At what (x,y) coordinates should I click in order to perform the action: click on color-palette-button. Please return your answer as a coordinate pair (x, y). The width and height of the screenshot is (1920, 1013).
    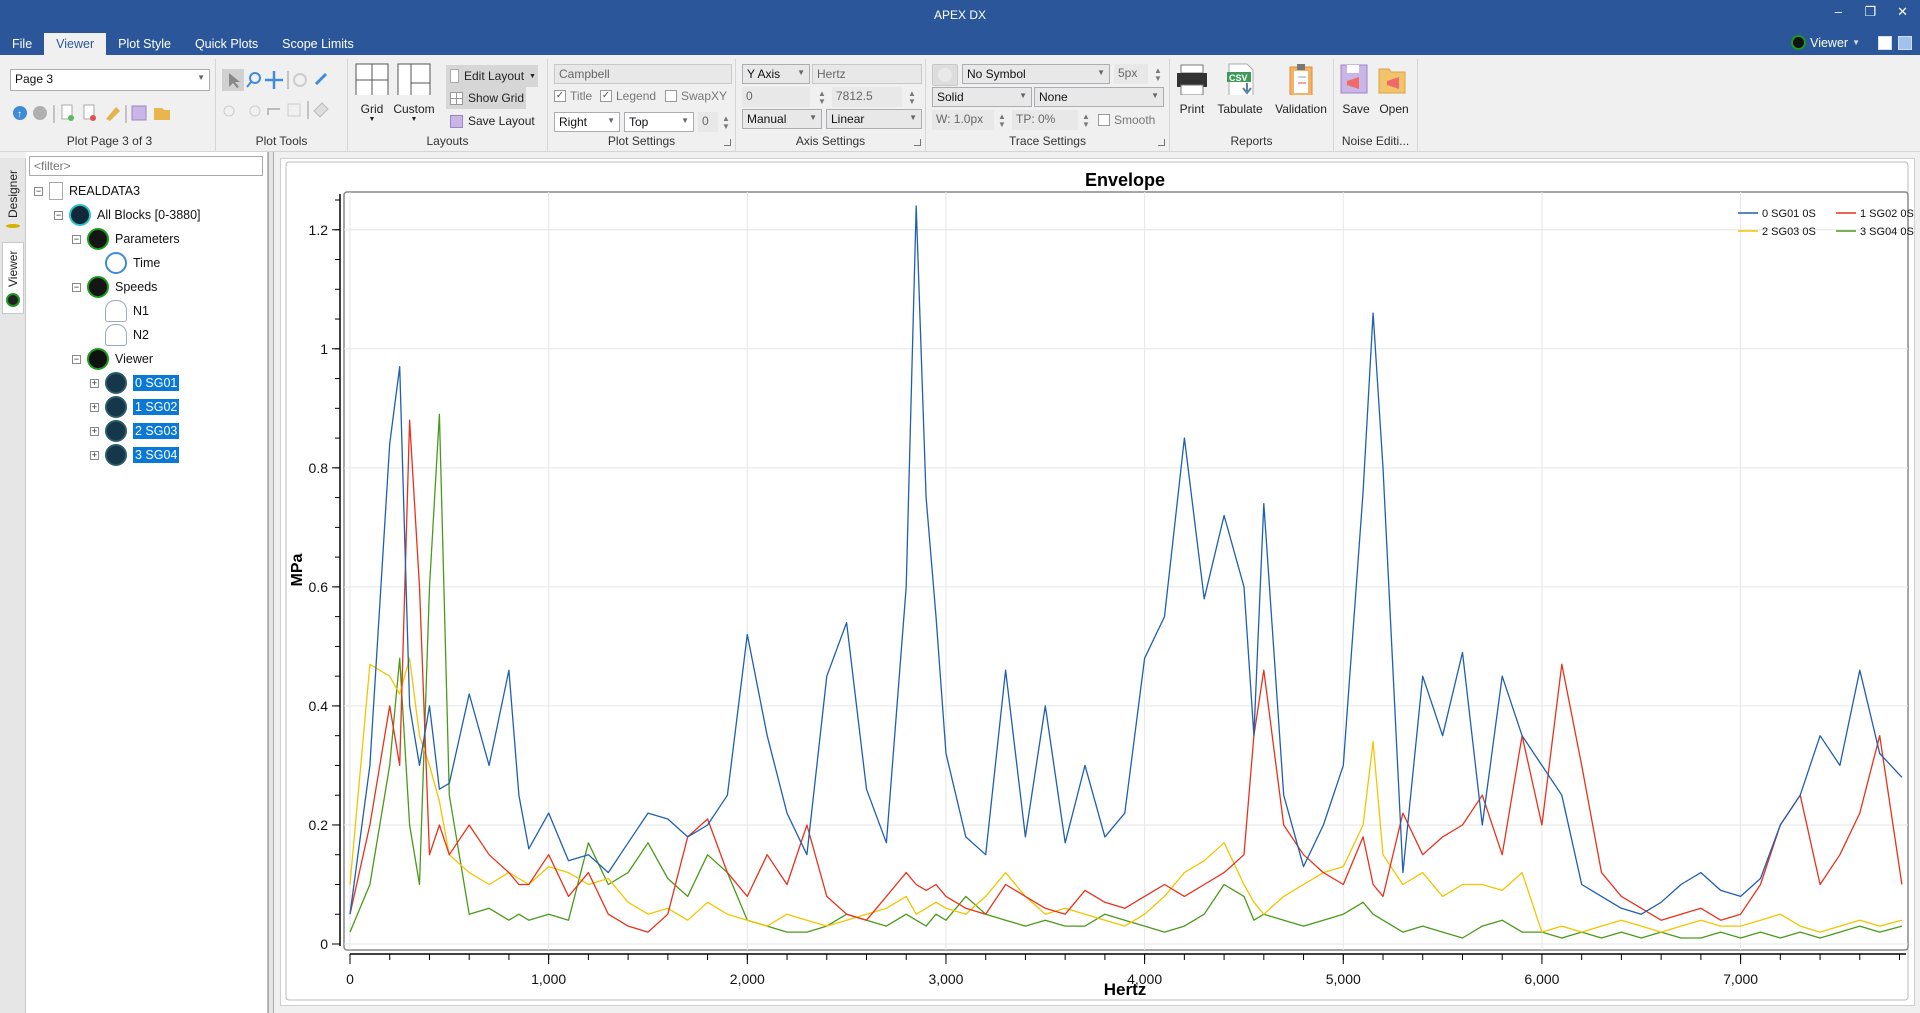
    Looking at the image, I should click on (945, 75).